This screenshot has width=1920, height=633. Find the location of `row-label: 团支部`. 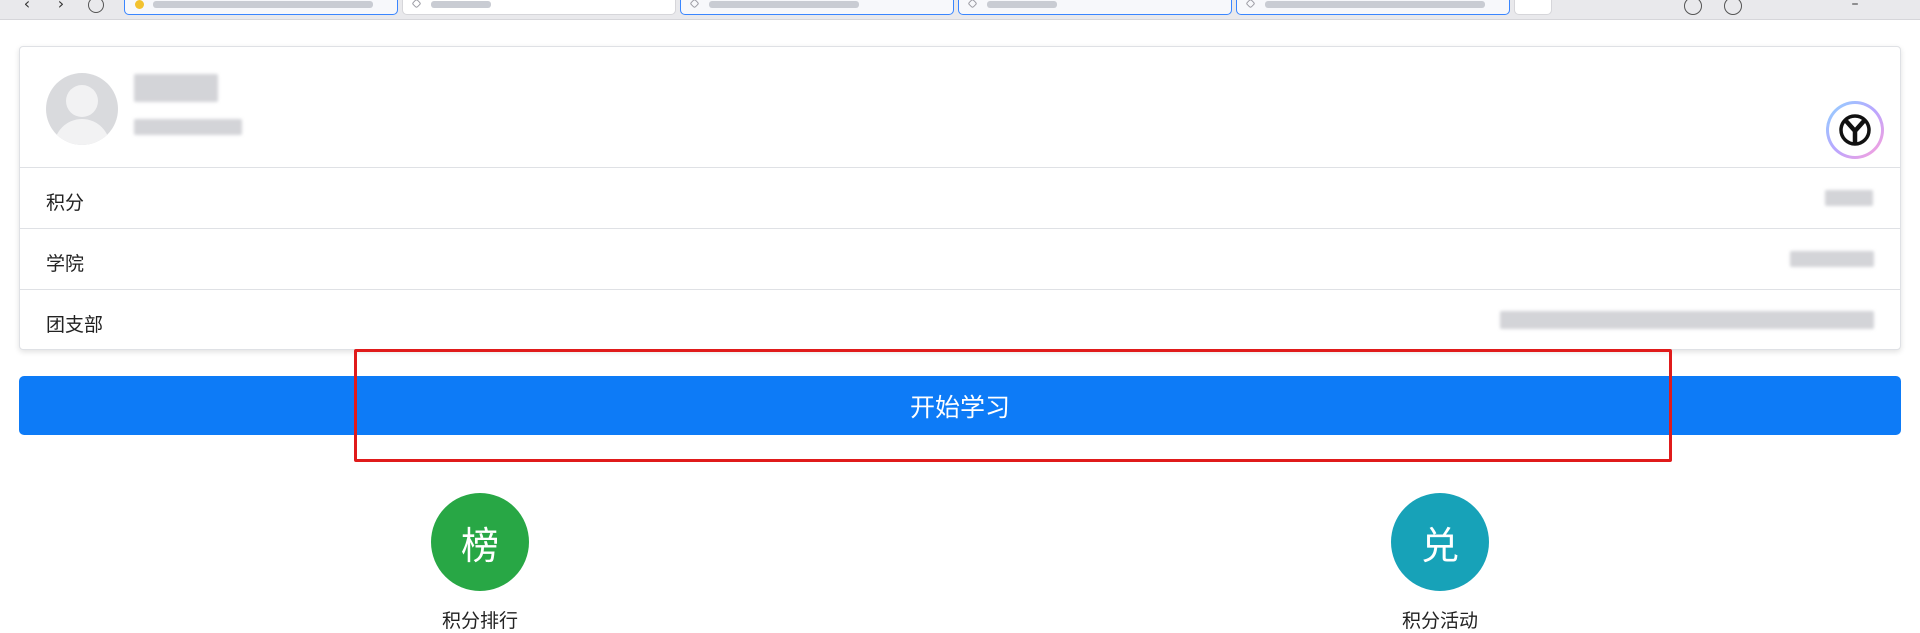

row-label: 团支部 is located at coordinates (75, 325).